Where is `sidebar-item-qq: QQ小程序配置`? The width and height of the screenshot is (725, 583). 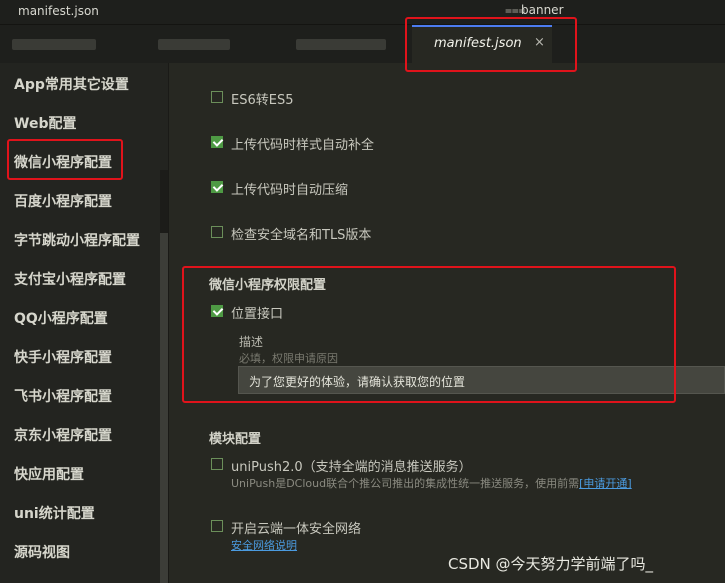
sidebar-item-qq: QQ小程序配置 is located at coordinates (61, 318).